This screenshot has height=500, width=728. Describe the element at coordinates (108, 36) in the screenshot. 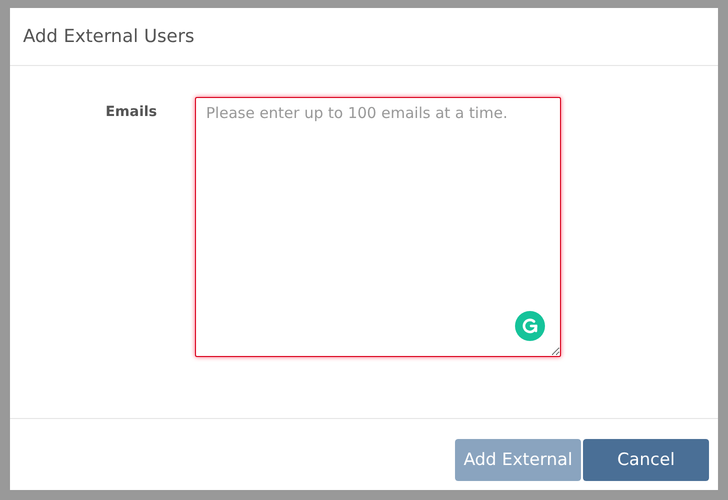

I see `dialog-title: Add External Users` at that location.